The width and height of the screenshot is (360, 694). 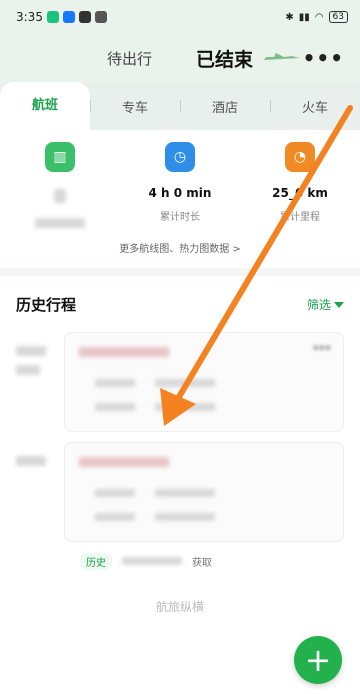 I want to click on tab-hotel: 酒店, so click(x=225, y=106).